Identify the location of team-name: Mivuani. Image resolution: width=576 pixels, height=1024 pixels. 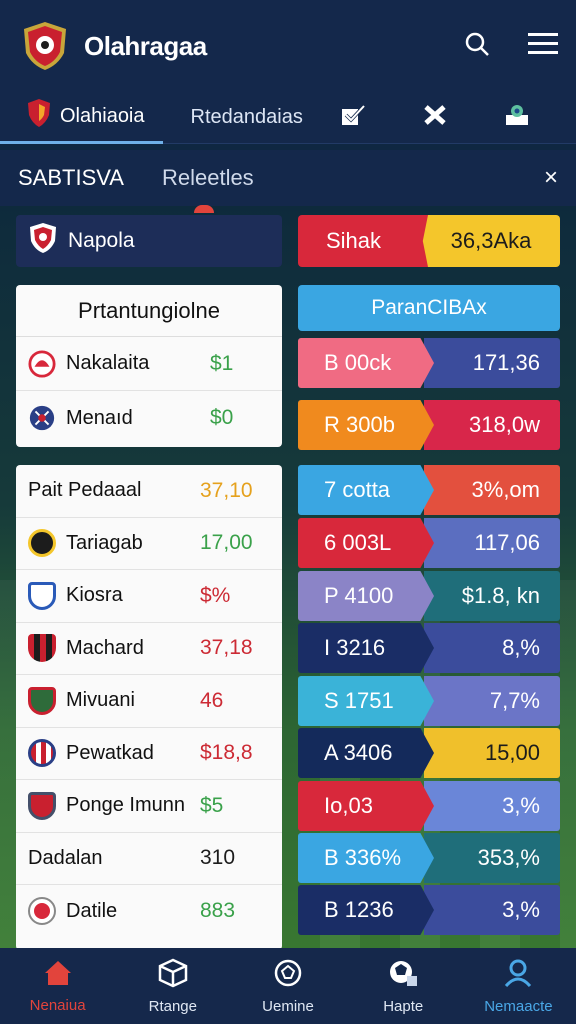
(100, 700).